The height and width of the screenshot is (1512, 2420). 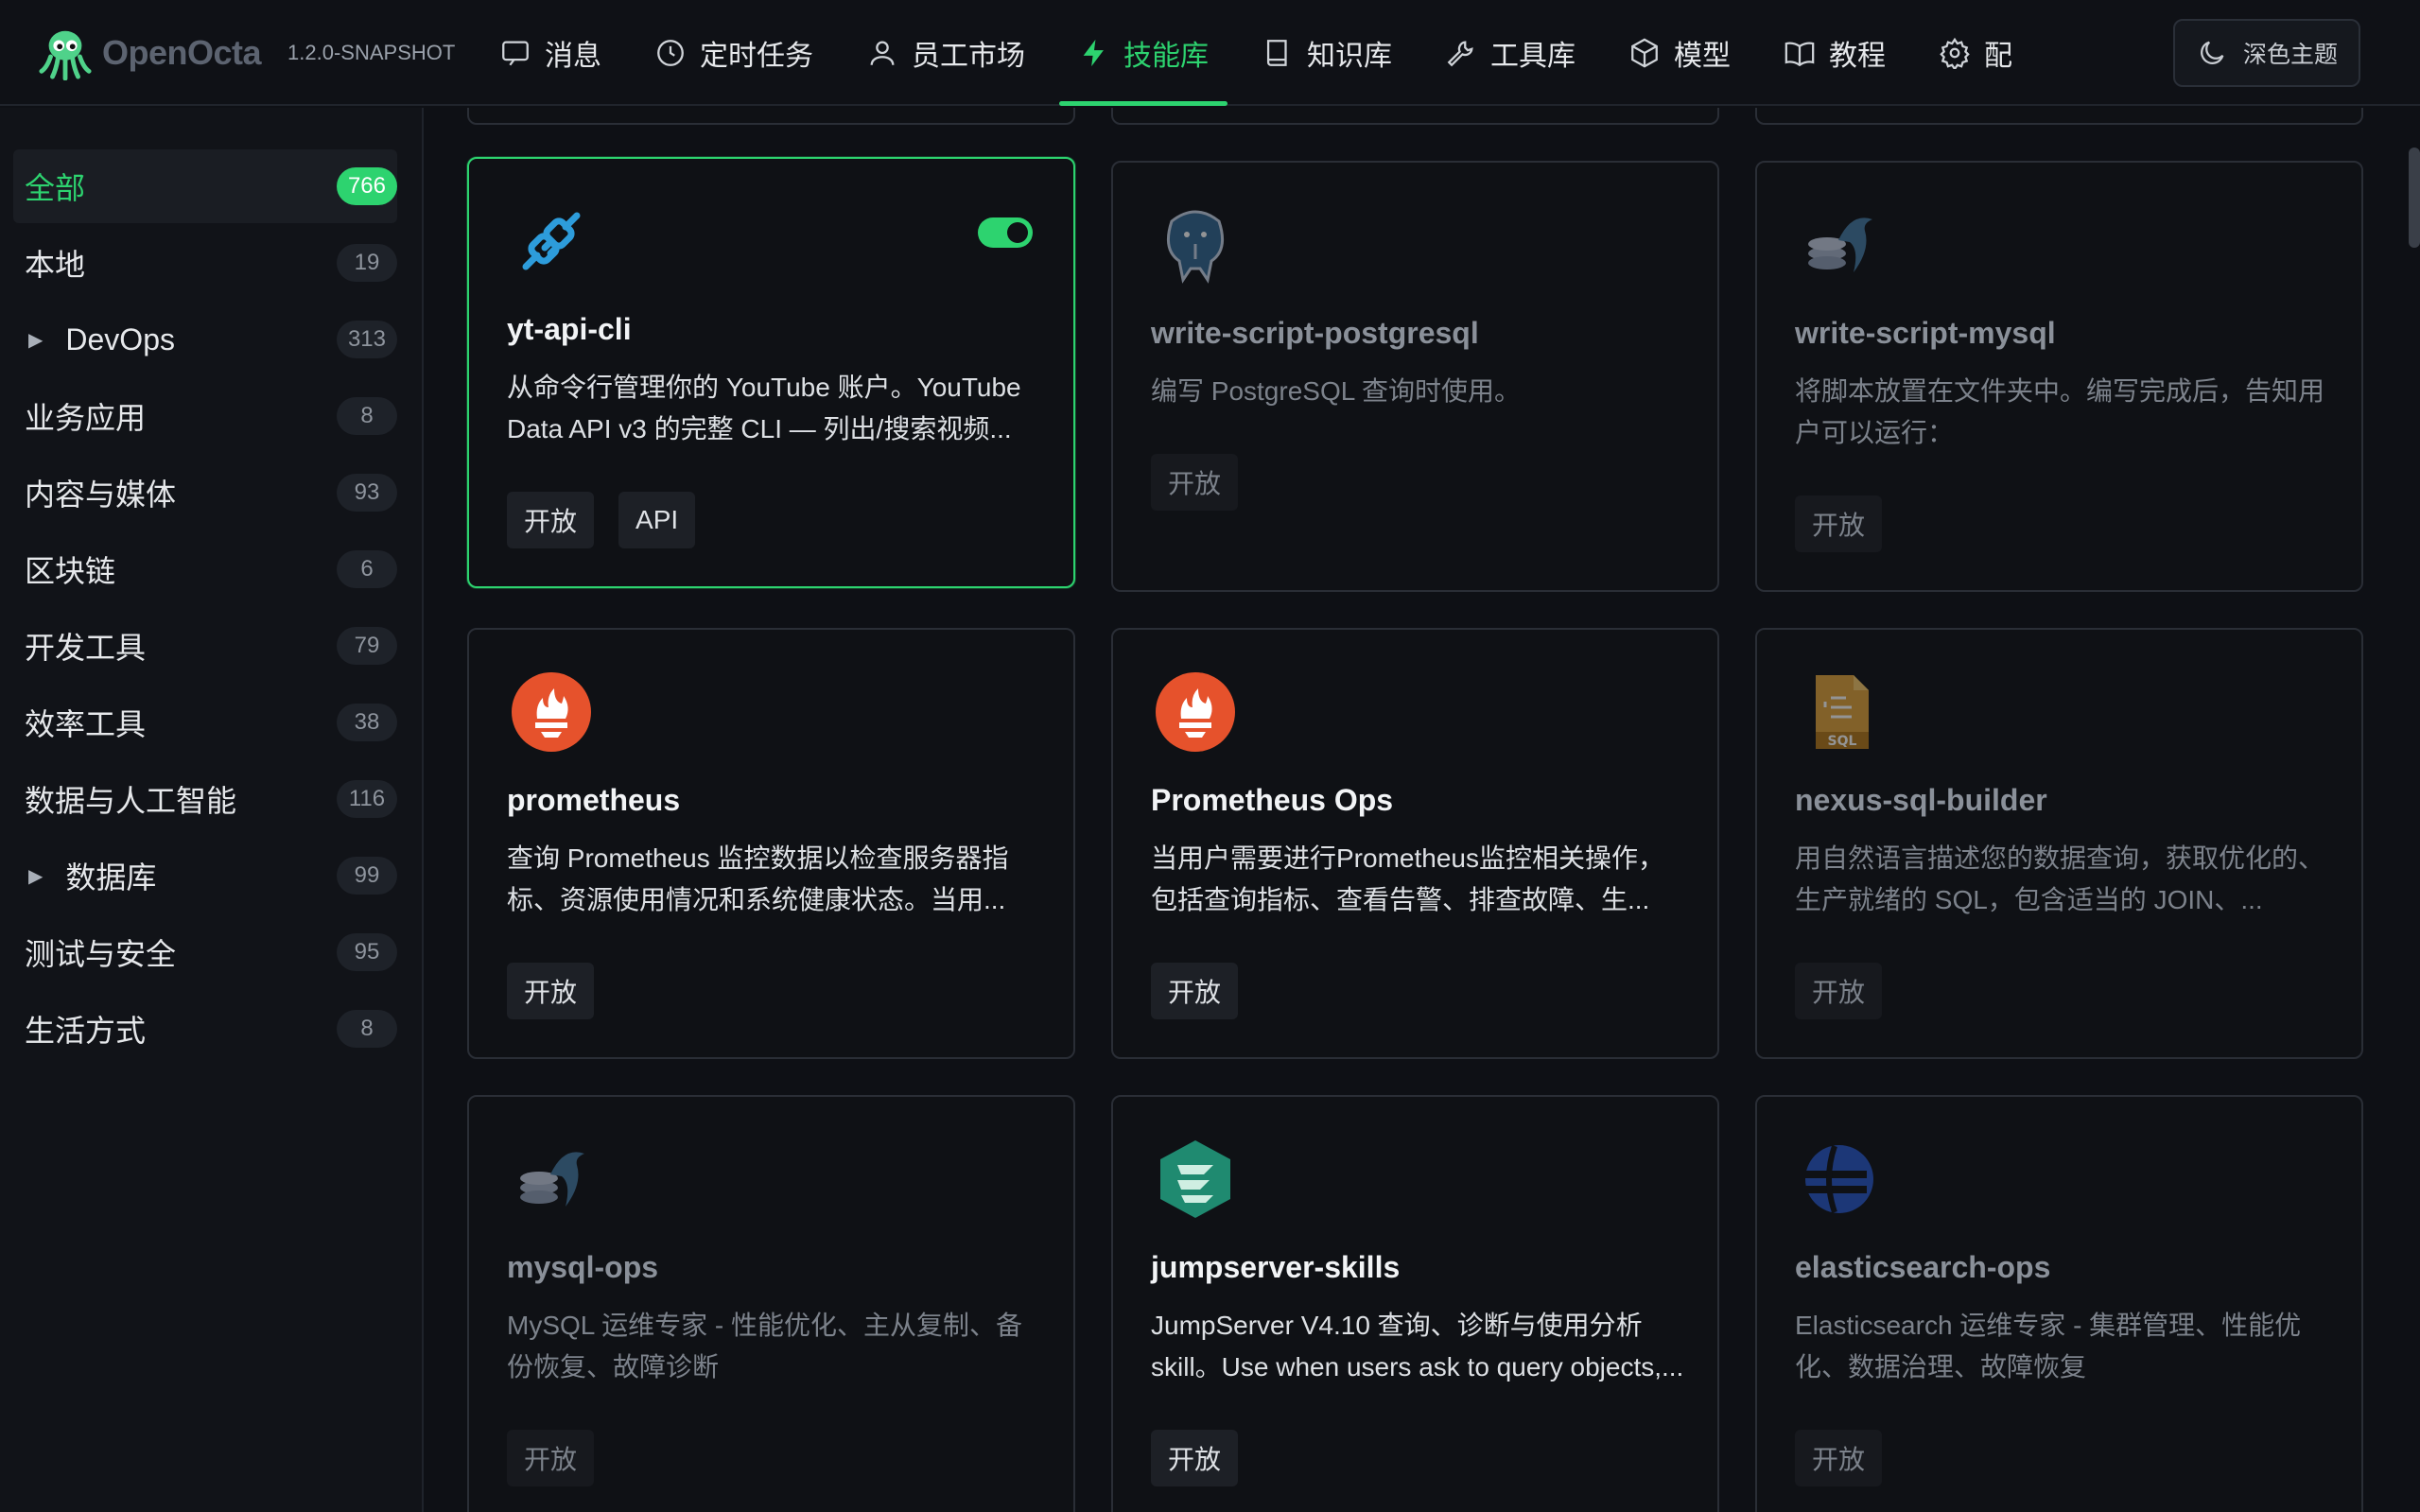 I want to click on nav-item-tutorials: 教程, so click(x=1835, y=53).